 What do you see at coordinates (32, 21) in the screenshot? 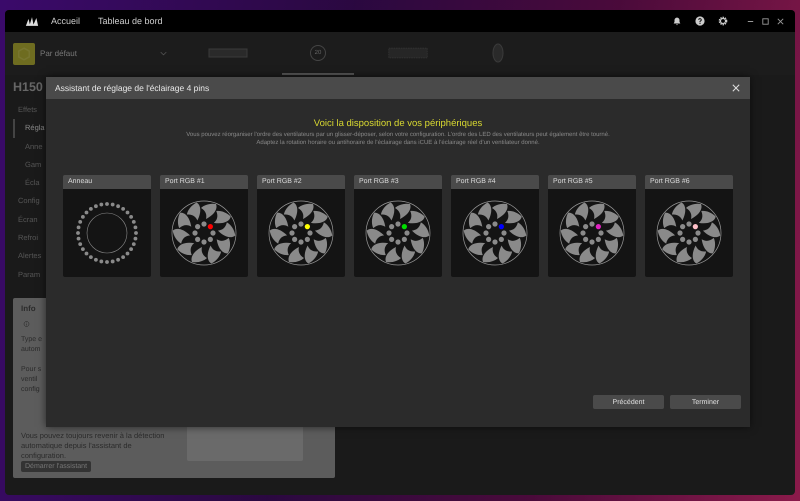
I see `sails-logo-icon` at bounding box center [32, 21].